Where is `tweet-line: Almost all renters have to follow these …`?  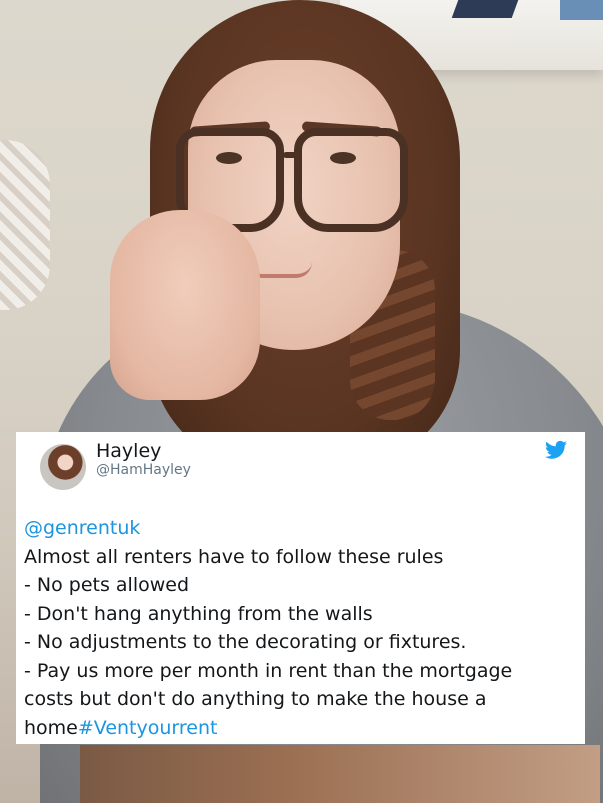
tweet-line: Almost all renters have to follow these … is located at coordinates (234, 556).